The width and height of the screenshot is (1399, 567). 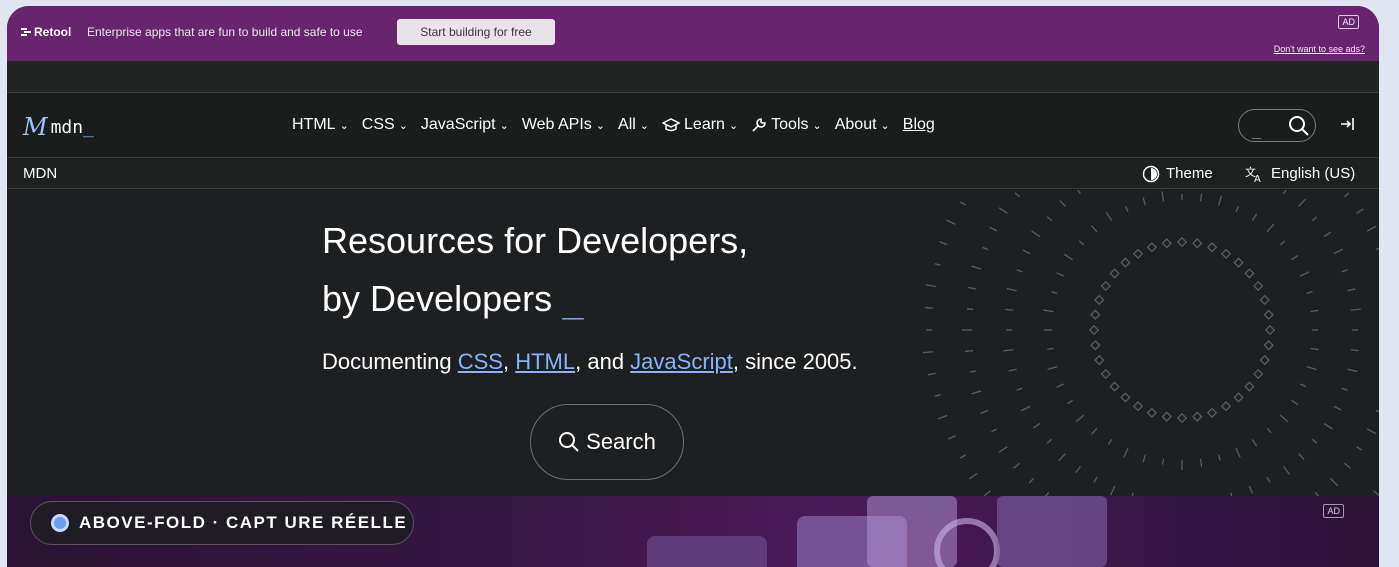 I want to click on nav-item-about: About ⌄, so click(x=862, y=125).